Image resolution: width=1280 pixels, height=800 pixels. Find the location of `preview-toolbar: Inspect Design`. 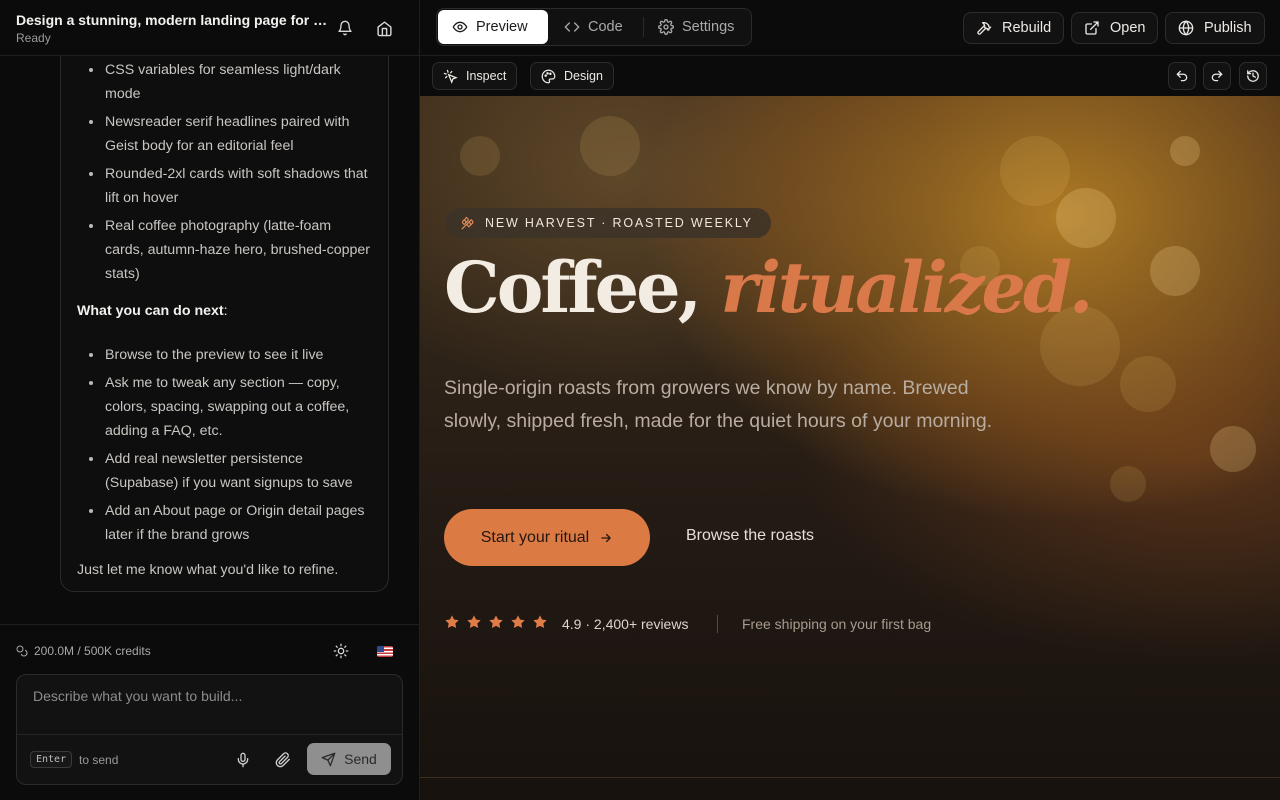

preview-toolbar: Inspect Design is located at coordinates (850, 76).